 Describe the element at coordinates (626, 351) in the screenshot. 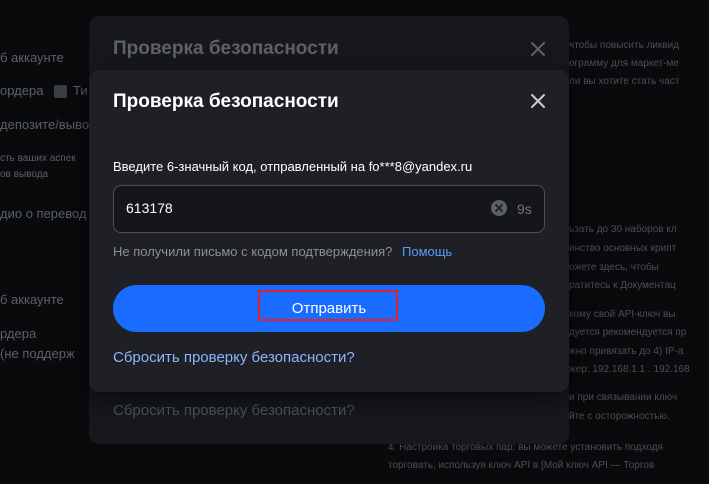

I see `bg-text: жно привязать до 4) IP-а` at that location.